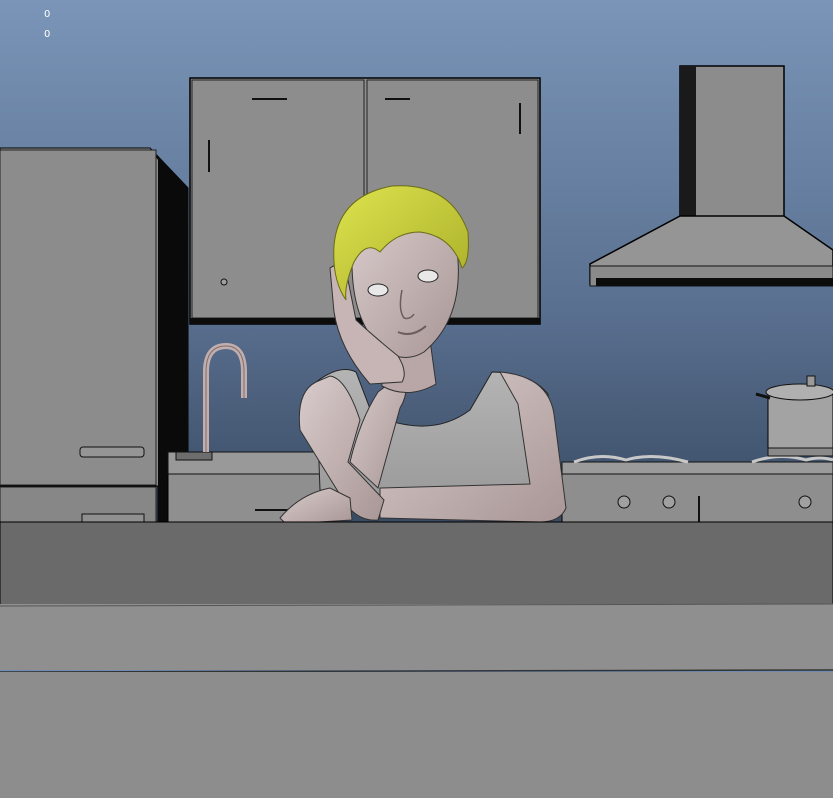 Image resolution: width=833 pixels, height=798 pixels. Describe the element at coordinates (47, 34) in the screenshot. I see `hud-readout-2: 0` at that location.